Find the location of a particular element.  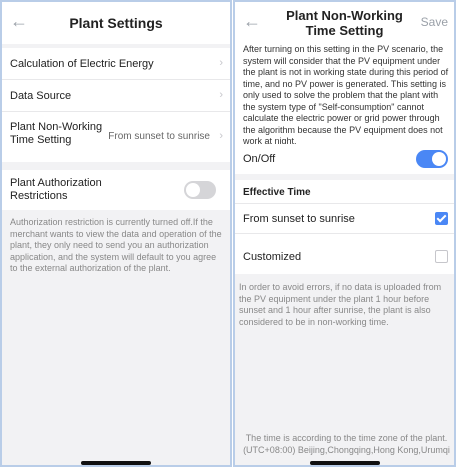

effective-time-options: From sunset to sunrise Customized is located at coordinates (344, 239).